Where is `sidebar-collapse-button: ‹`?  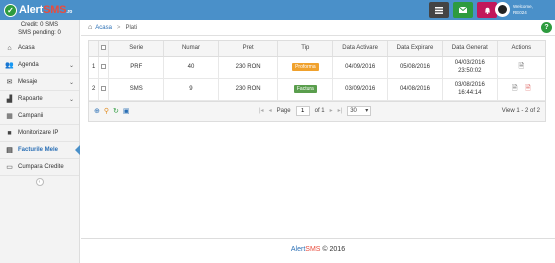 sidebar-collapse-button: ‹ is located at coordinates (39, 182).